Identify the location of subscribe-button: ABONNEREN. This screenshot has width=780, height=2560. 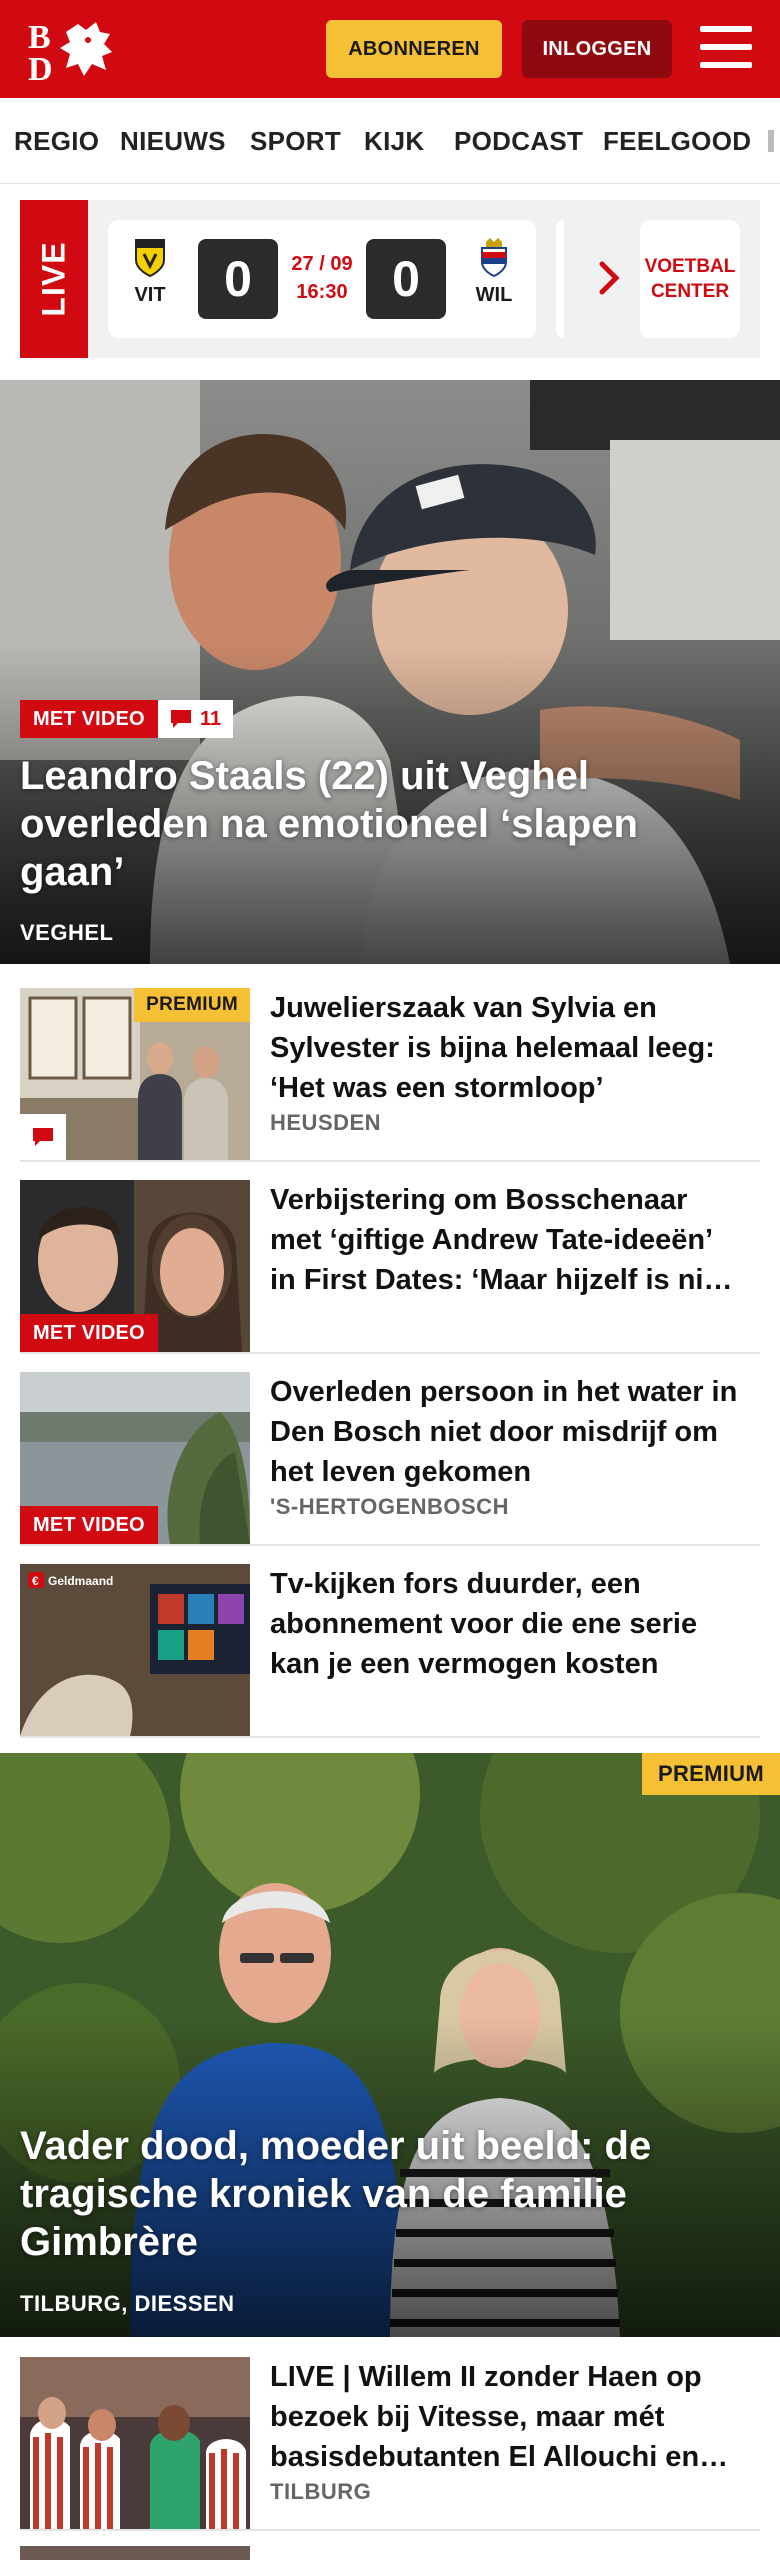
(414, 49).